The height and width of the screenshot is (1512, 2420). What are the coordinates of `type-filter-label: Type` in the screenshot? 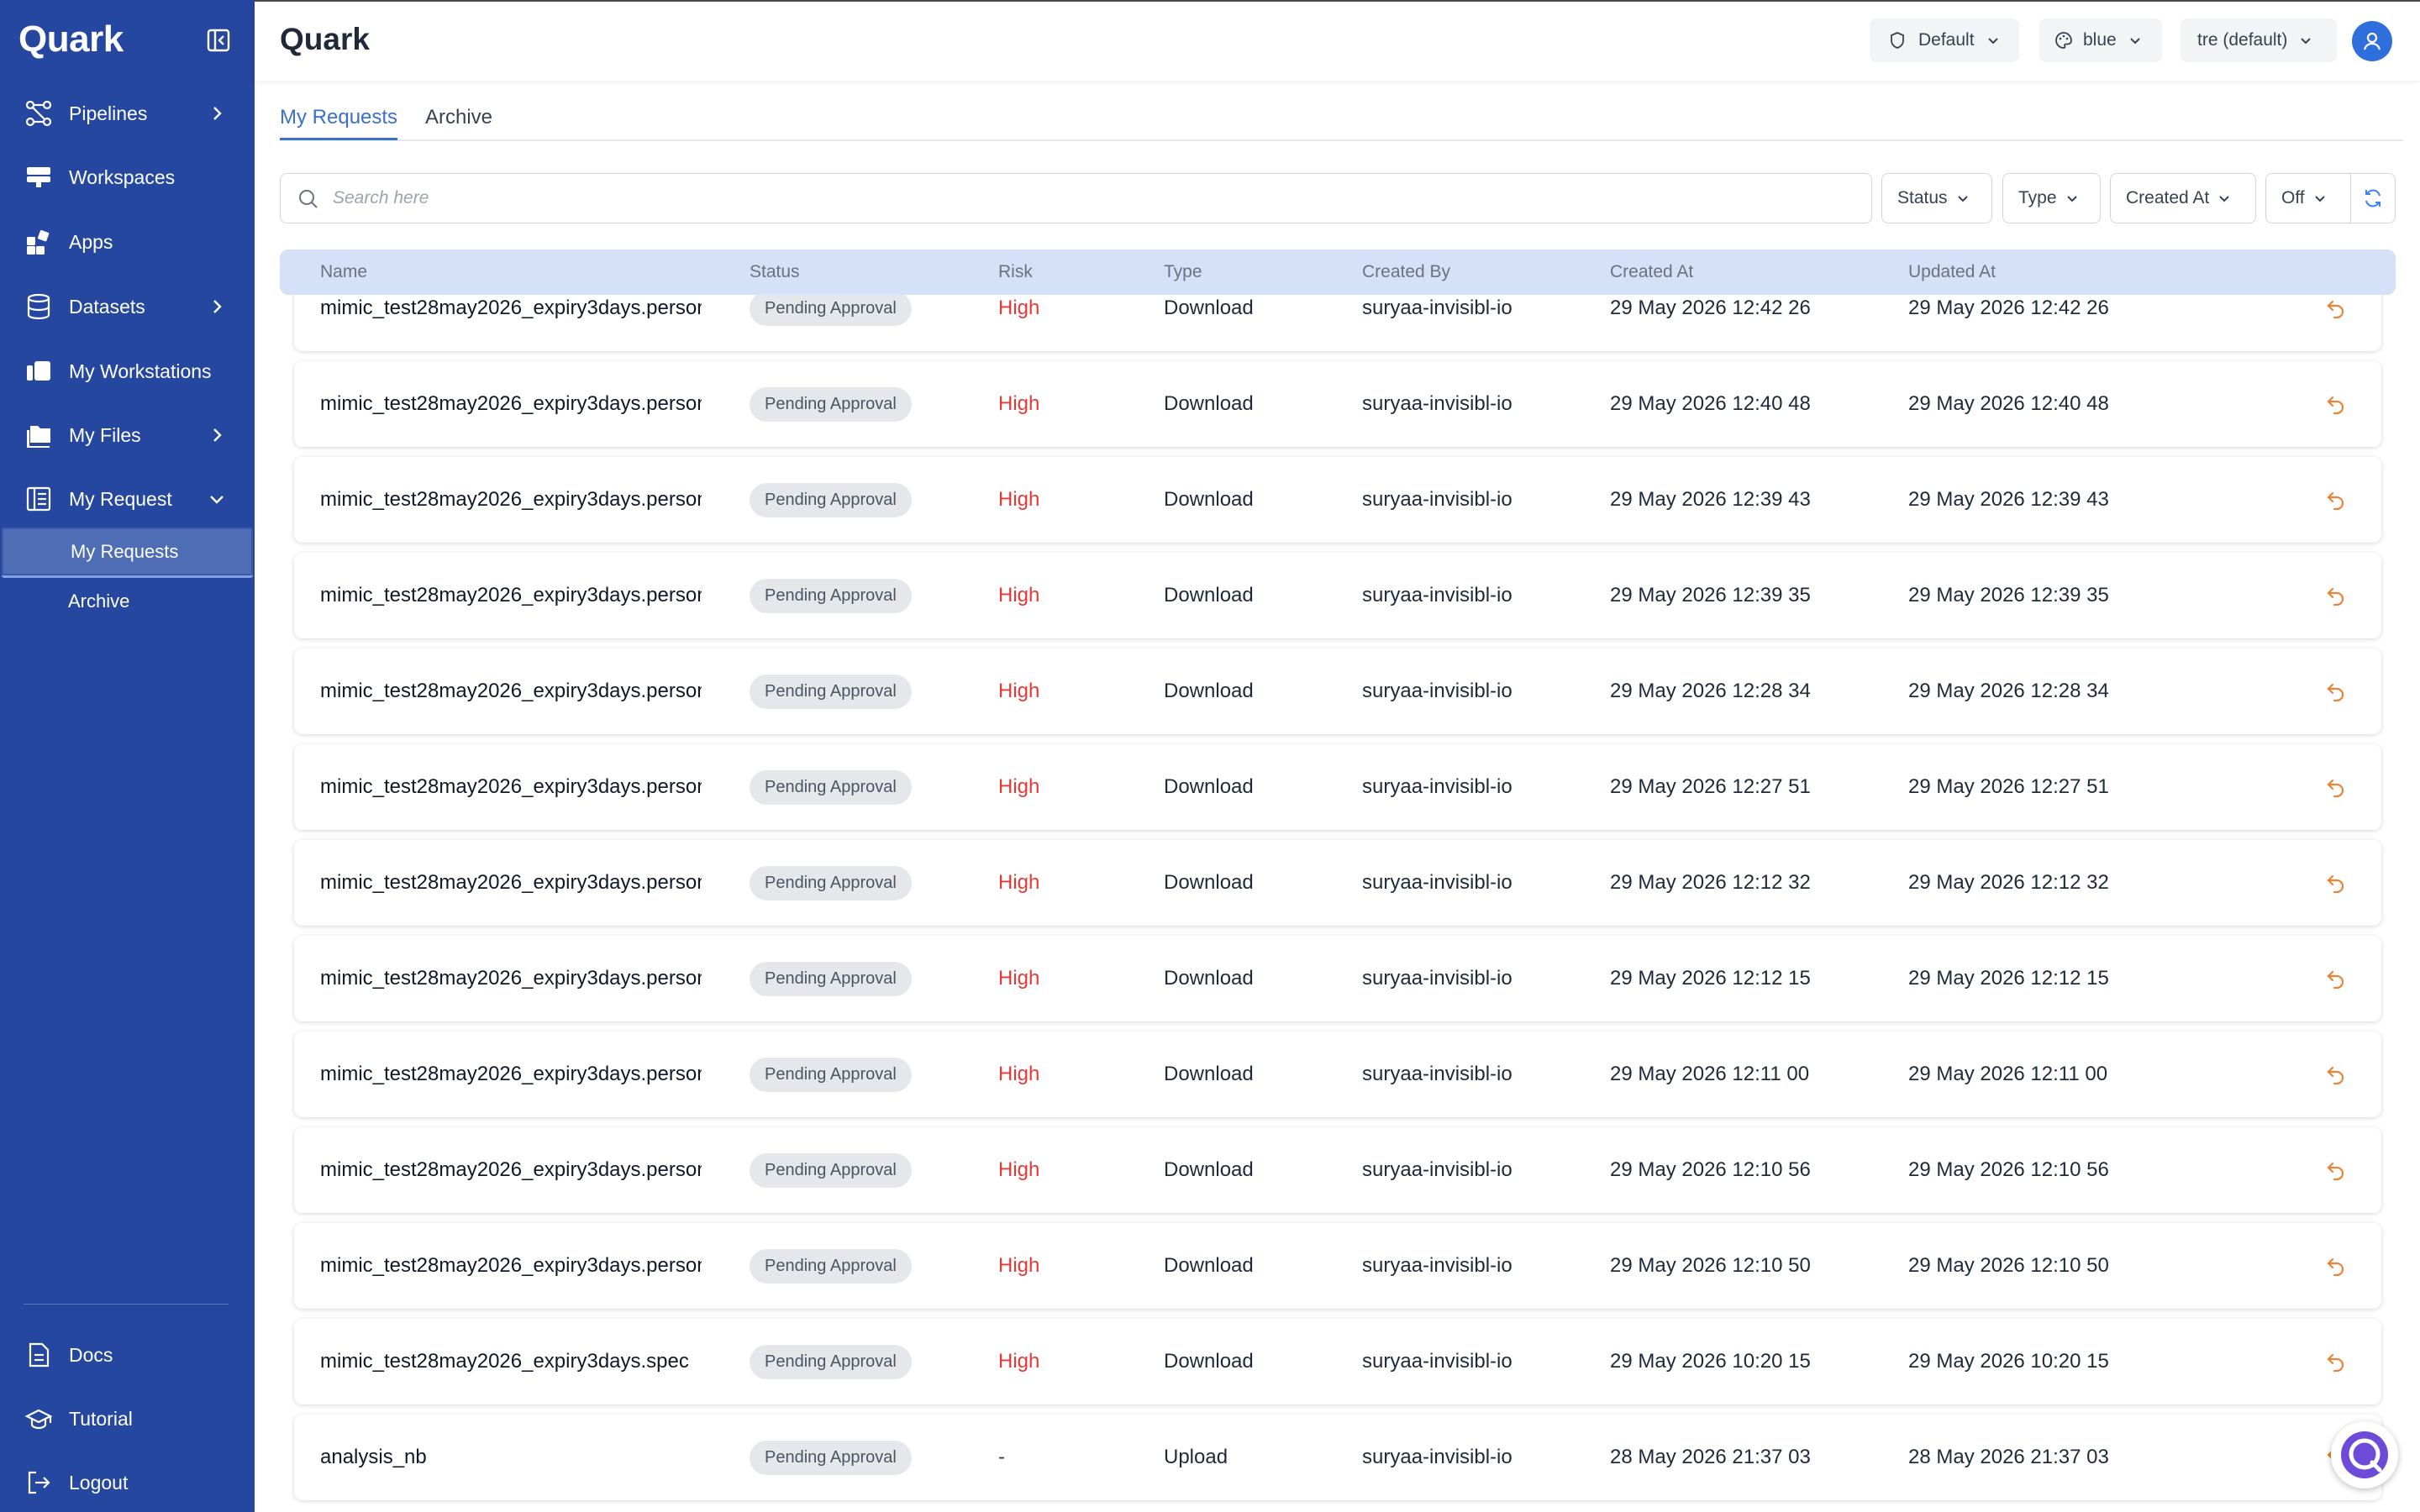 It's located at (2038, 197).